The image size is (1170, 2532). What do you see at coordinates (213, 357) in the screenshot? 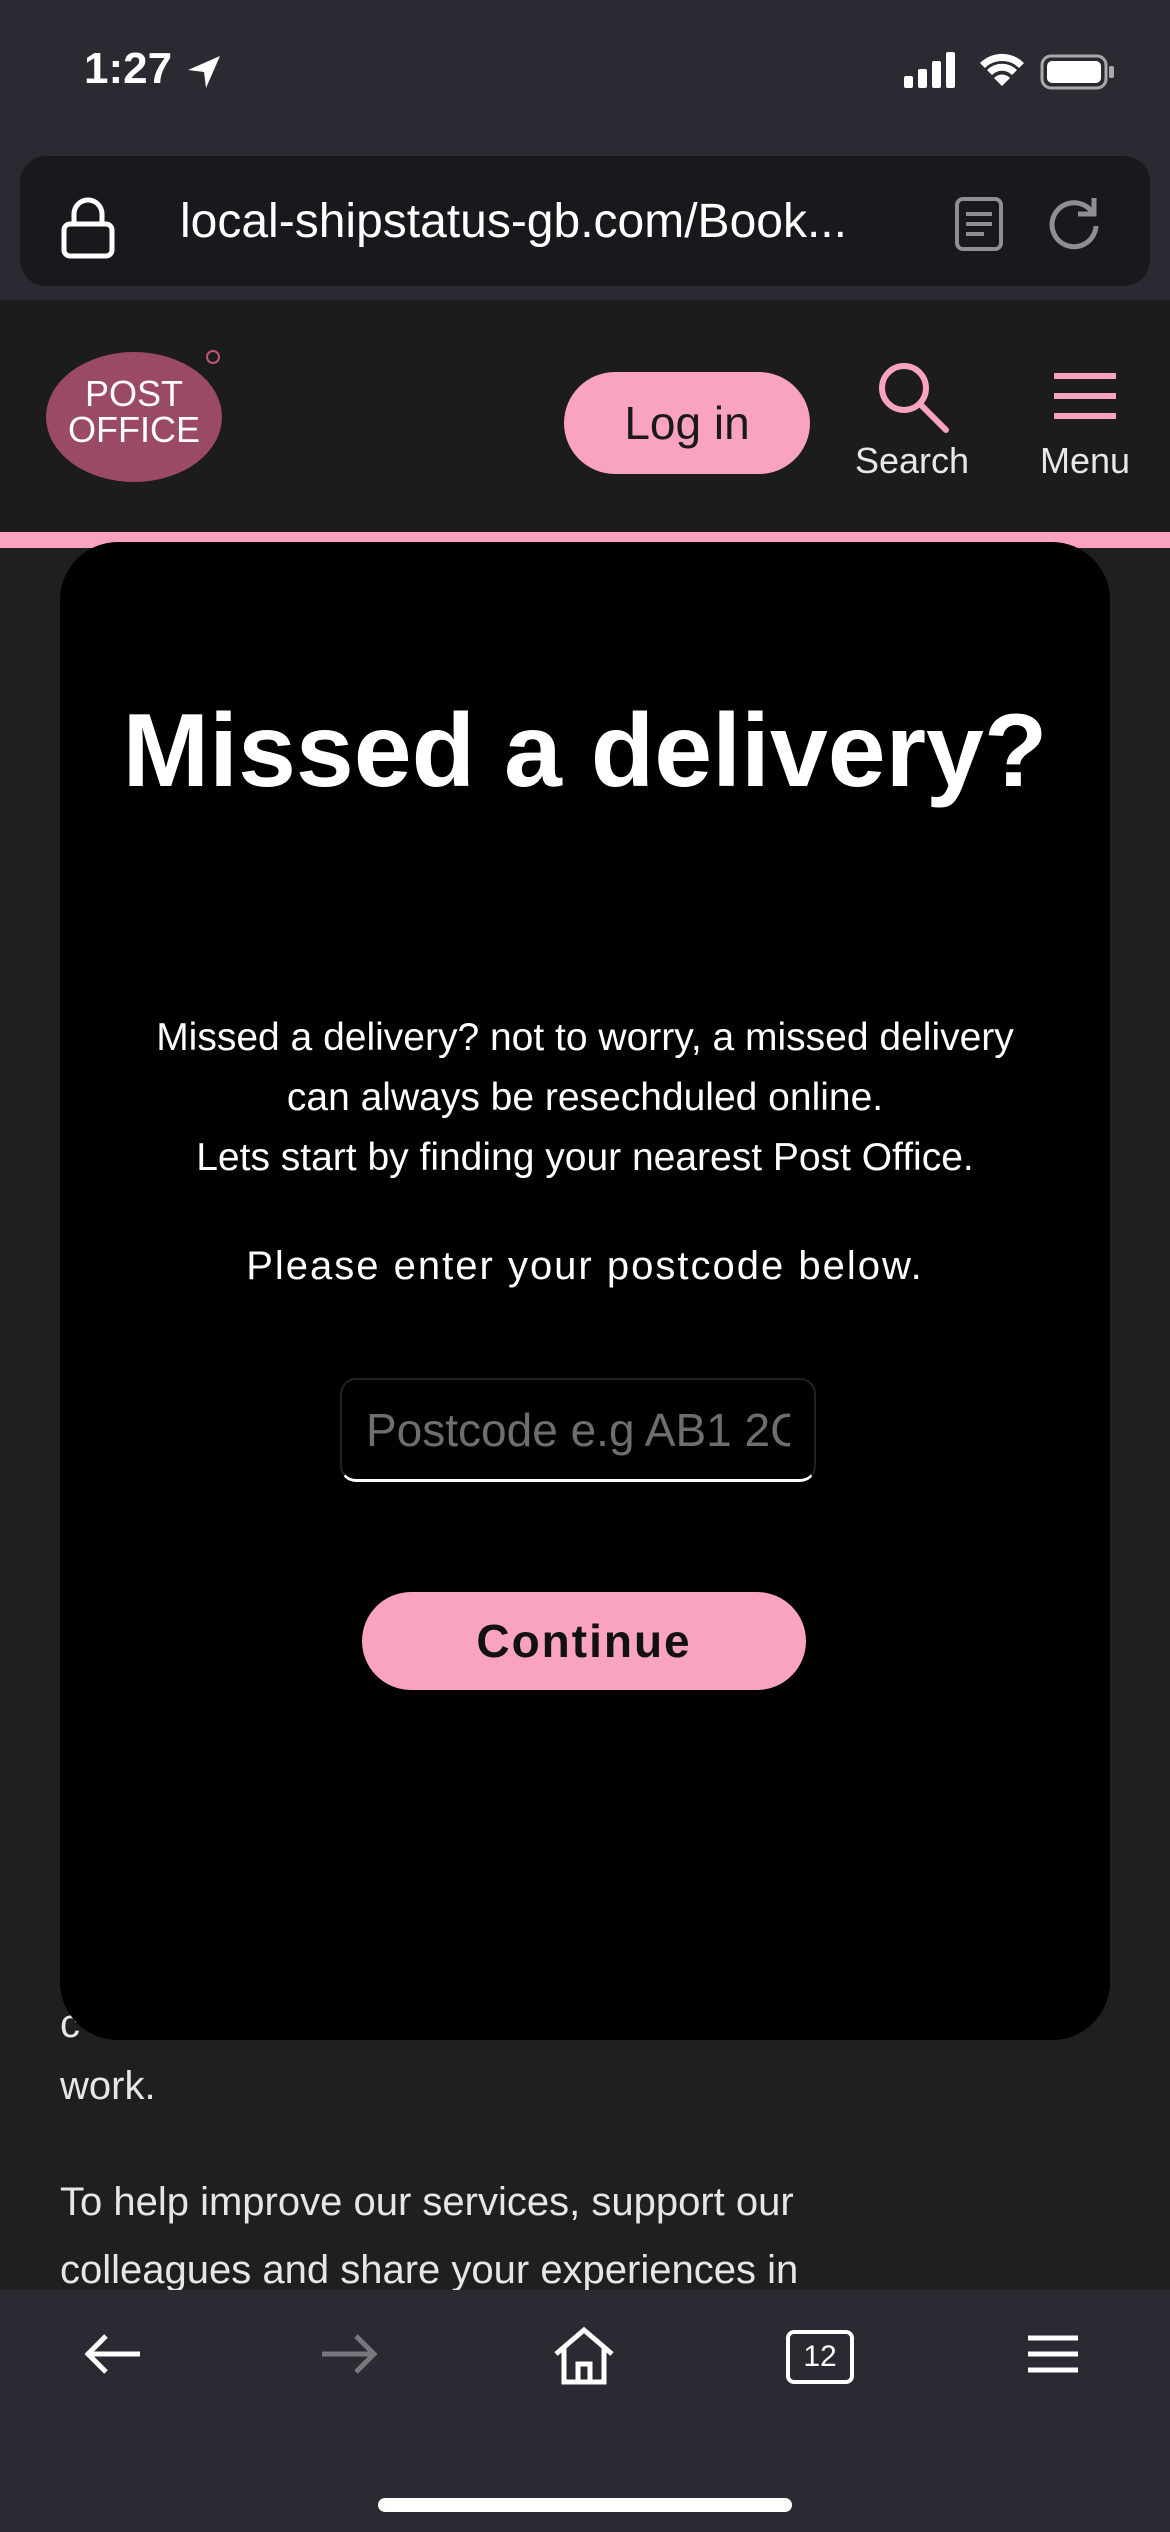
I see `registered-mark-icon` at bounding box center [213, 357].